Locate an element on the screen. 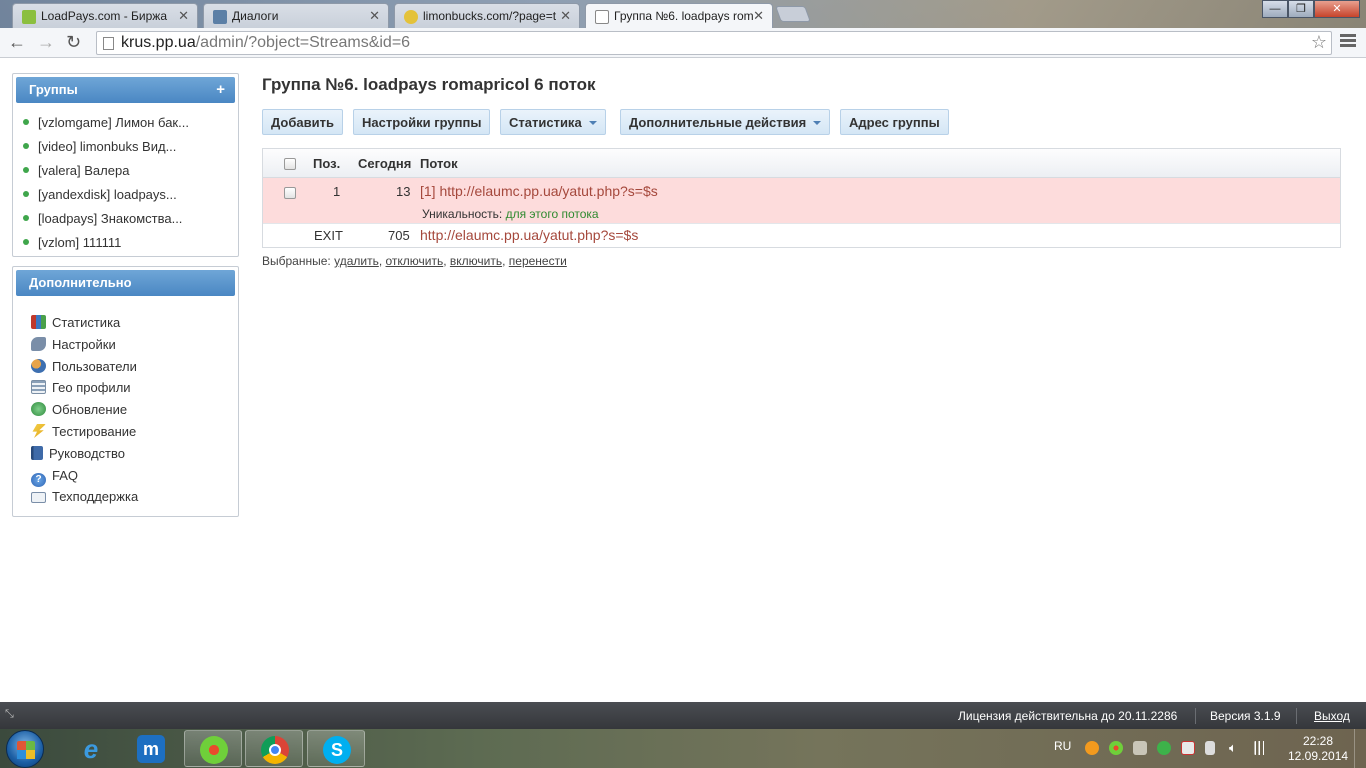 Image resolution: width=1366 pixels, height=768 pixels. table-icon is located at coordinates (38, 387).